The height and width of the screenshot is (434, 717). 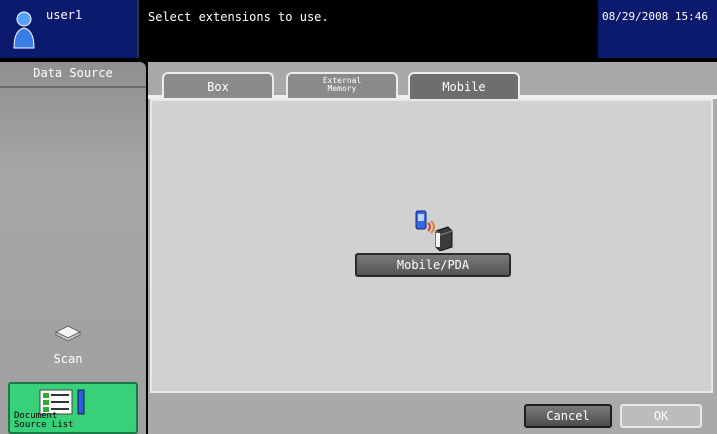 What do you see at coordinates (368, 29) in the screenshot?
I see `message-area: Select extensions to use.` at bounding box center [368, 29].